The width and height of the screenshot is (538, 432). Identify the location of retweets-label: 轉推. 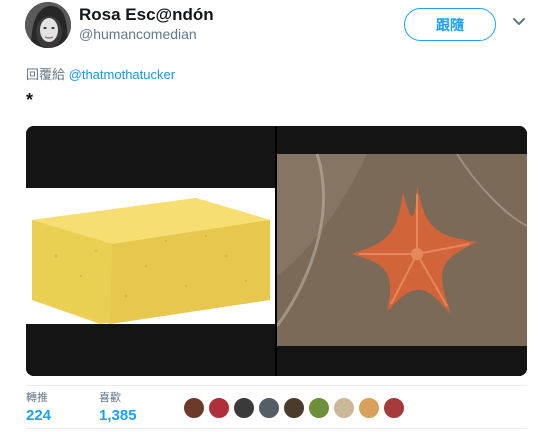
(37, 398).